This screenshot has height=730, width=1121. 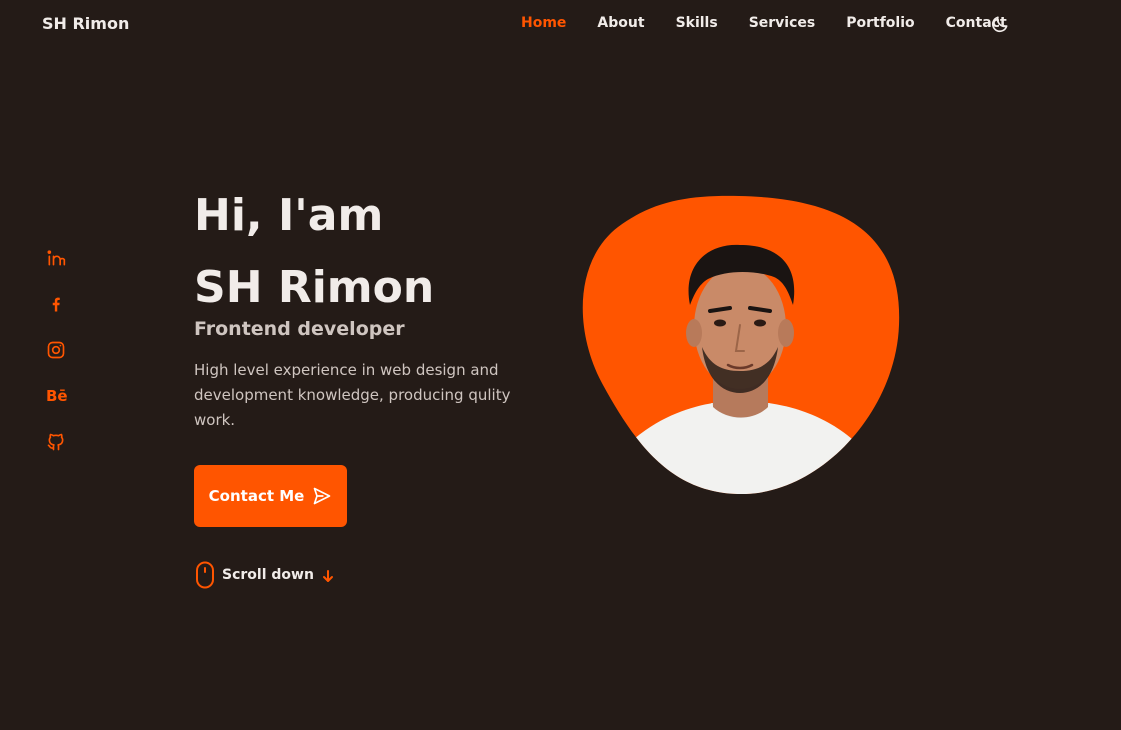 What do you see at coordinates (1000, 24) in the screenshot?
I see `moon-icon` at bounding box center [1000, 24].